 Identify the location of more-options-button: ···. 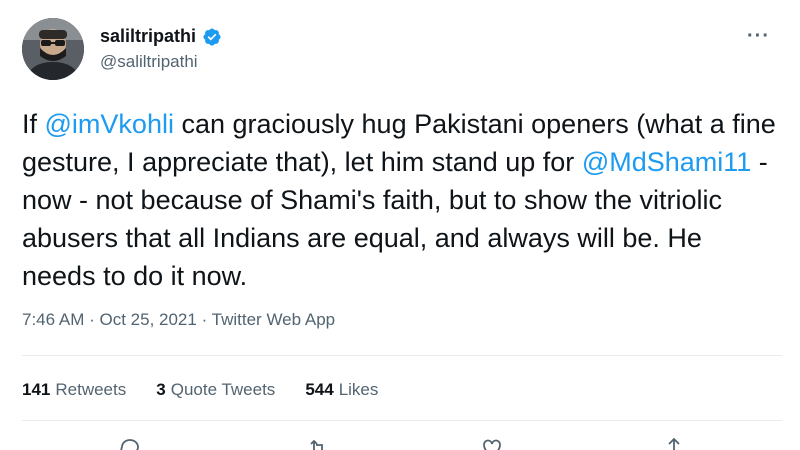
(758, 36).